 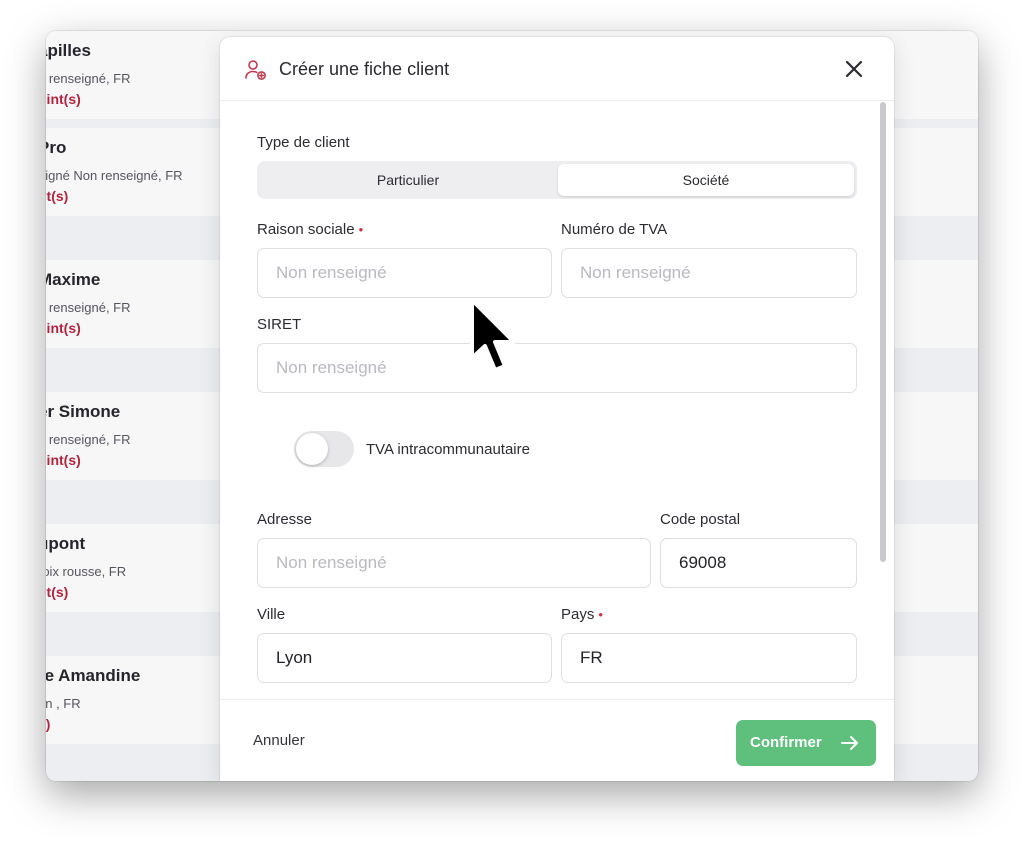 I want to click on modal-title: Créer une fiche client, so click(x=364, y=69).